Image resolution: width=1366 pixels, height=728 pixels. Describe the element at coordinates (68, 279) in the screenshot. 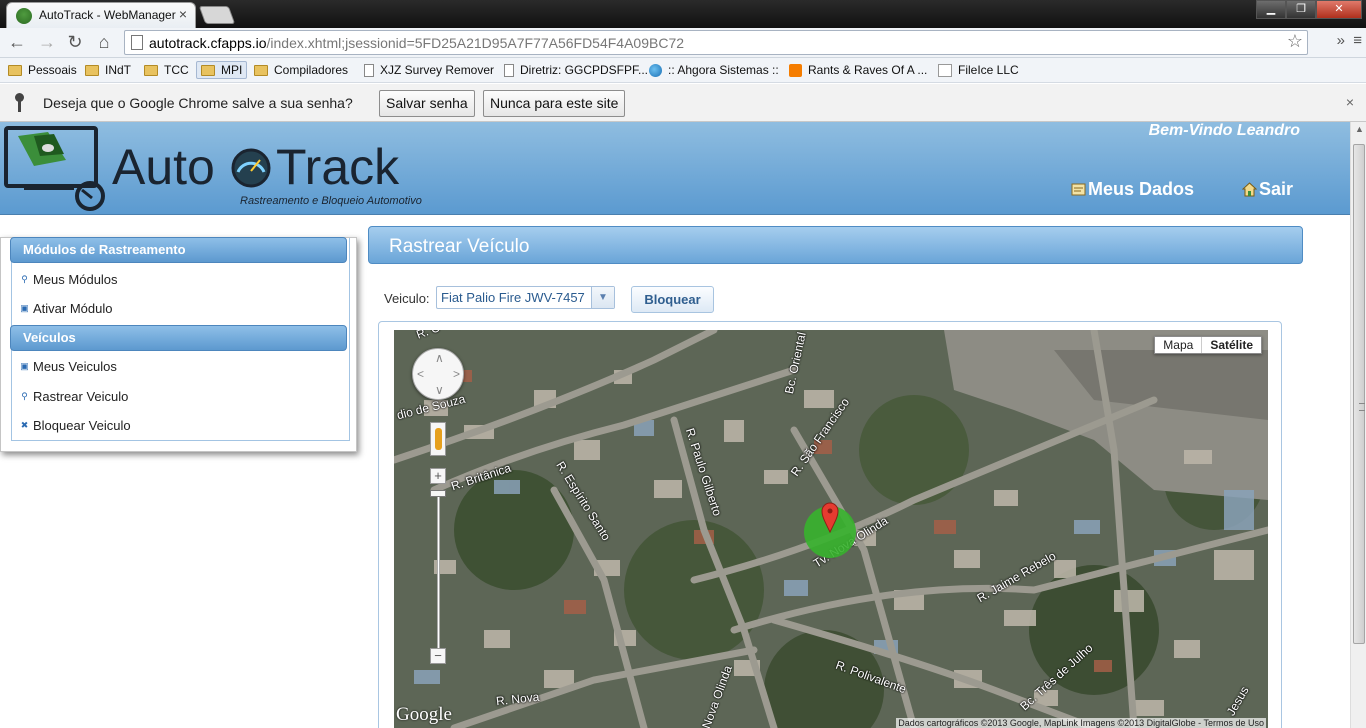

I see `sidebar-item-my-modules: ⚲ Meus Módulos` at that location.